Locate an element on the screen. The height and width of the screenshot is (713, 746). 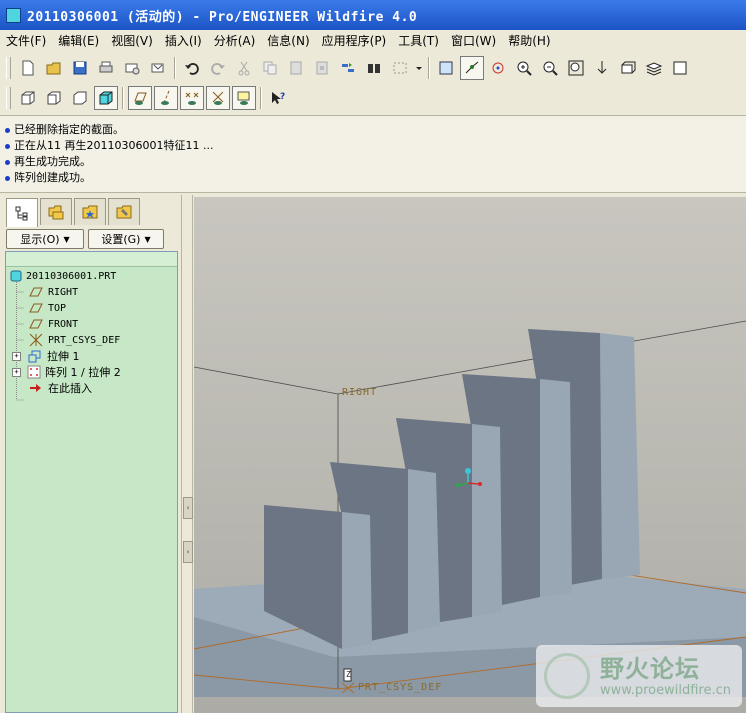
print-icon is located at coordinates (106, 68).